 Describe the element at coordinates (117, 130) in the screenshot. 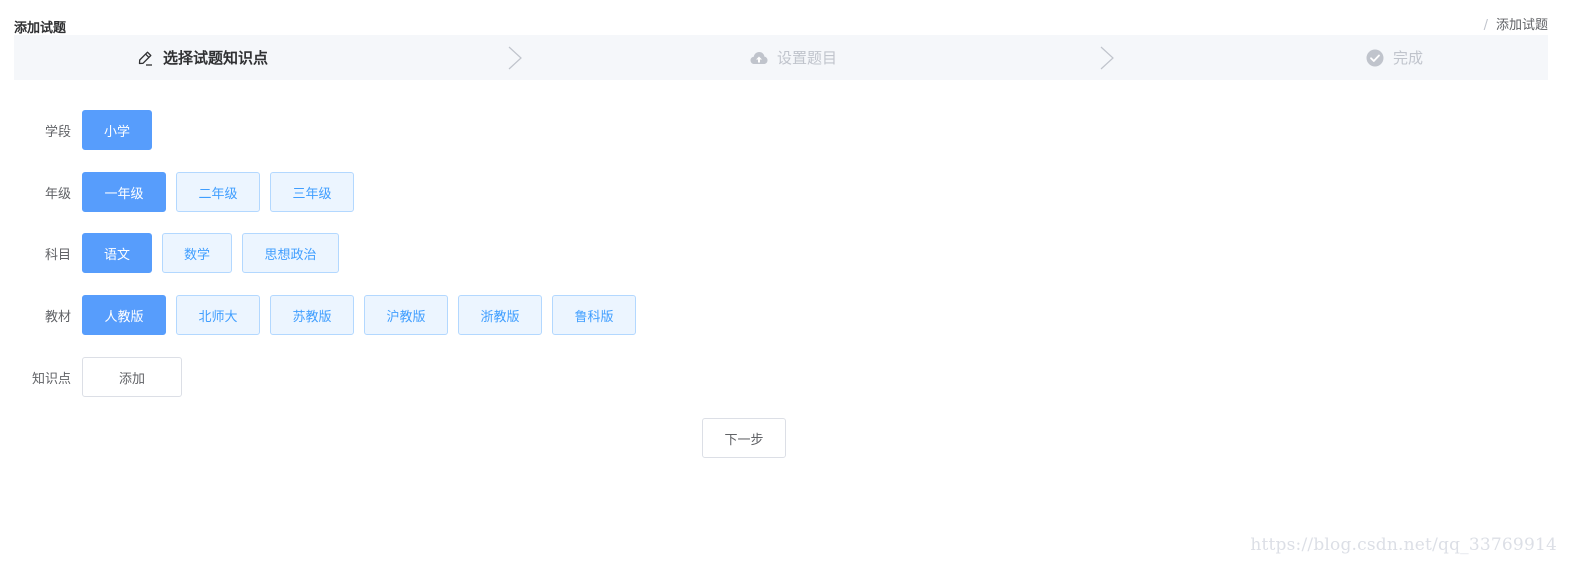

I see `stage-option-primary: 小学` at that location.